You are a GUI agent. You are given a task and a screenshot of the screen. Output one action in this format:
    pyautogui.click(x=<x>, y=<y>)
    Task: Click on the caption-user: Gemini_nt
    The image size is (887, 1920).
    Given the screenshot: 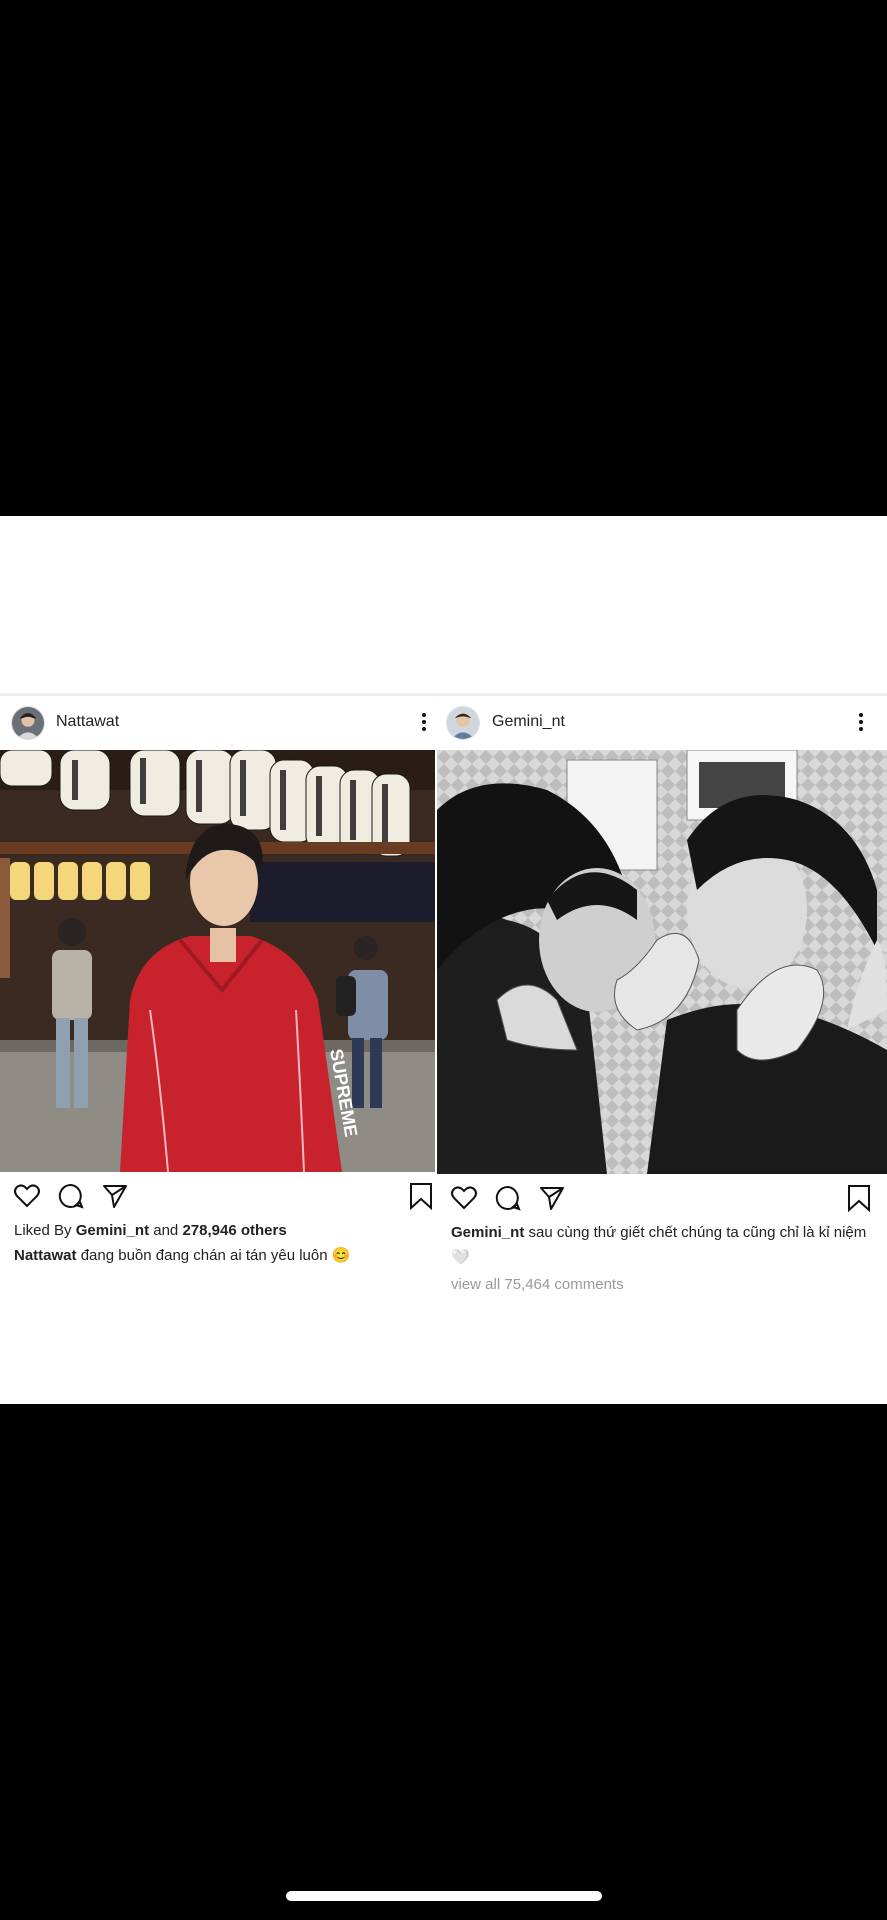 What is the action you would take?
    pyautogui.click(x=487, y=1232)
    